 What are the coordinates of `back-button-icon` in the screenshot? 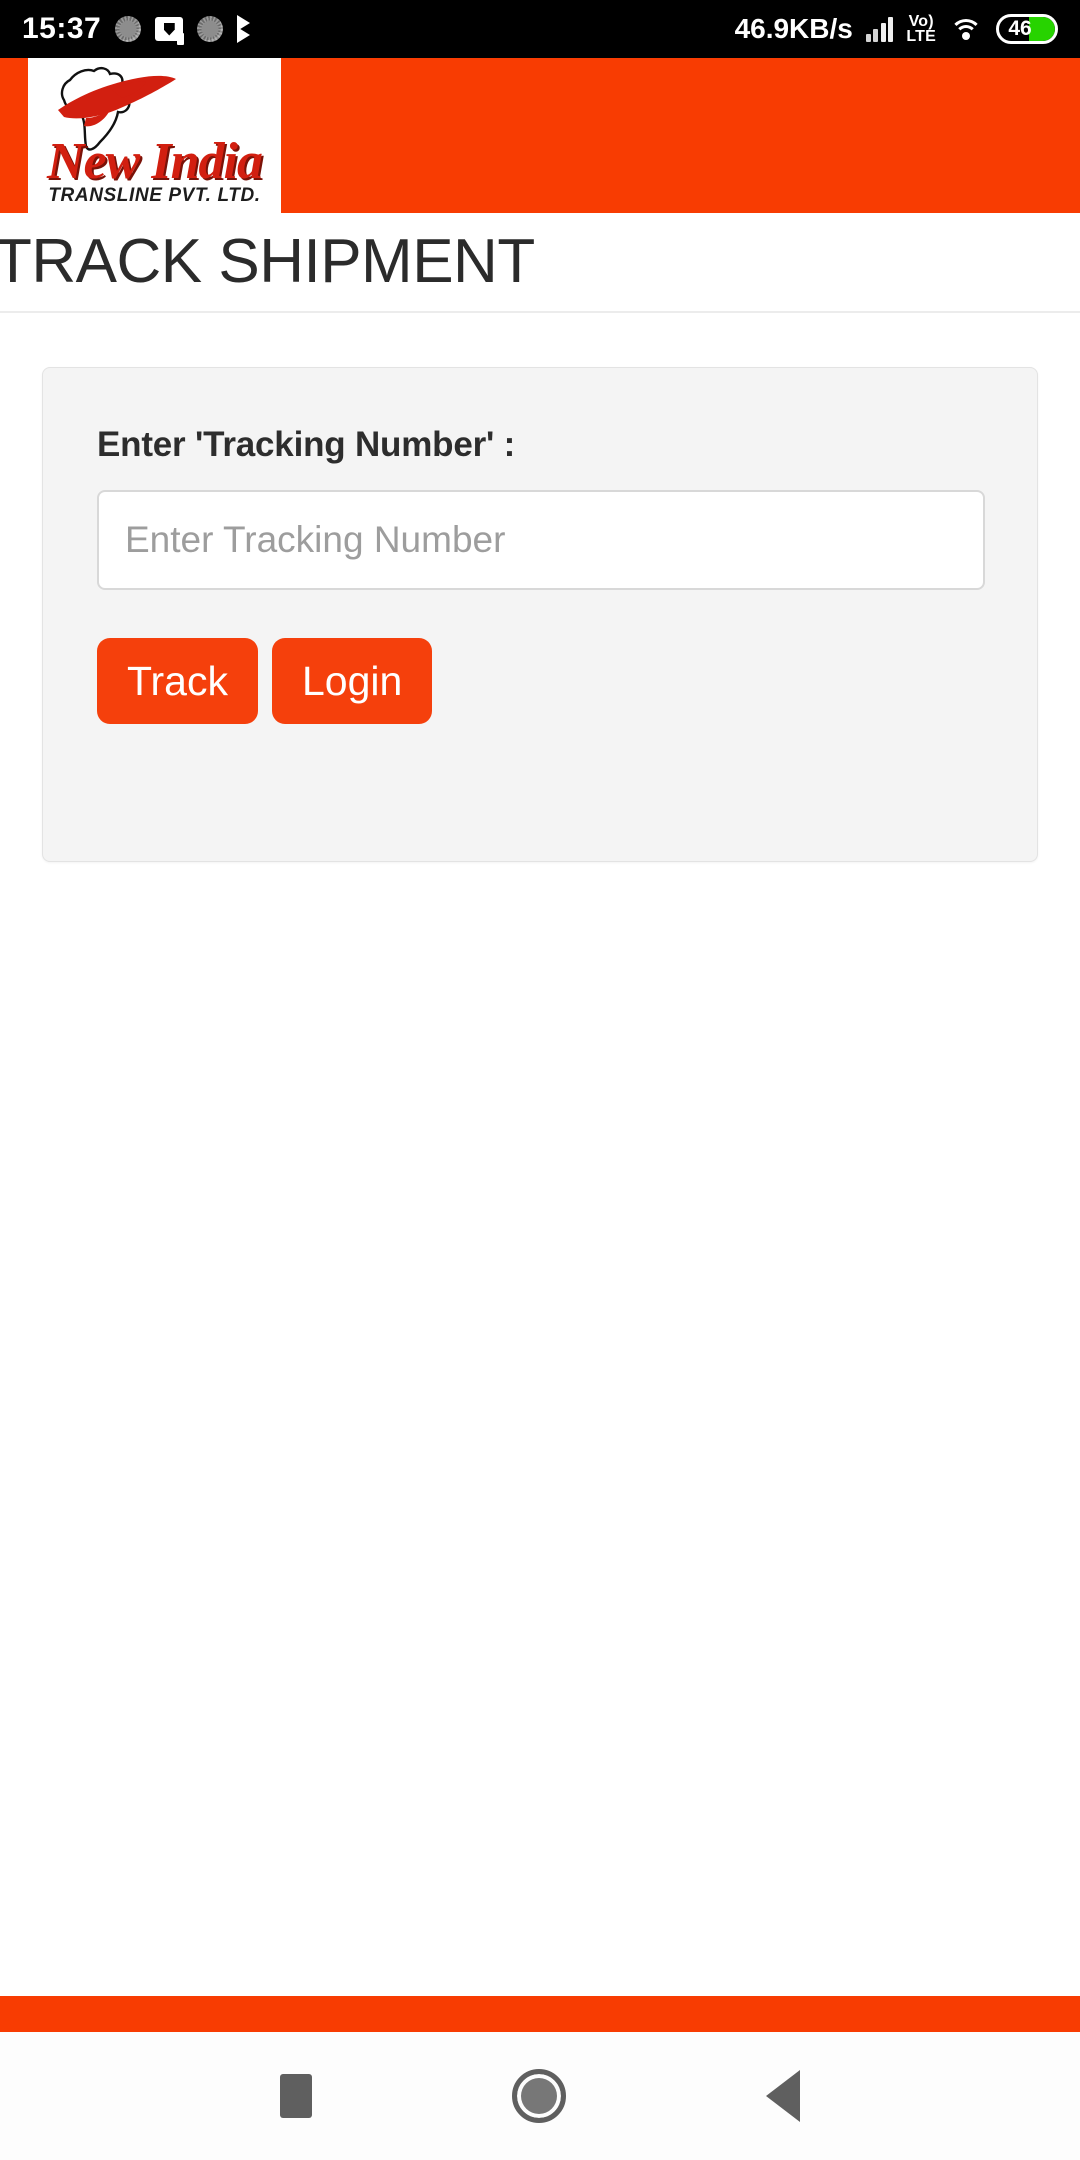 It's located at (783, 2096).